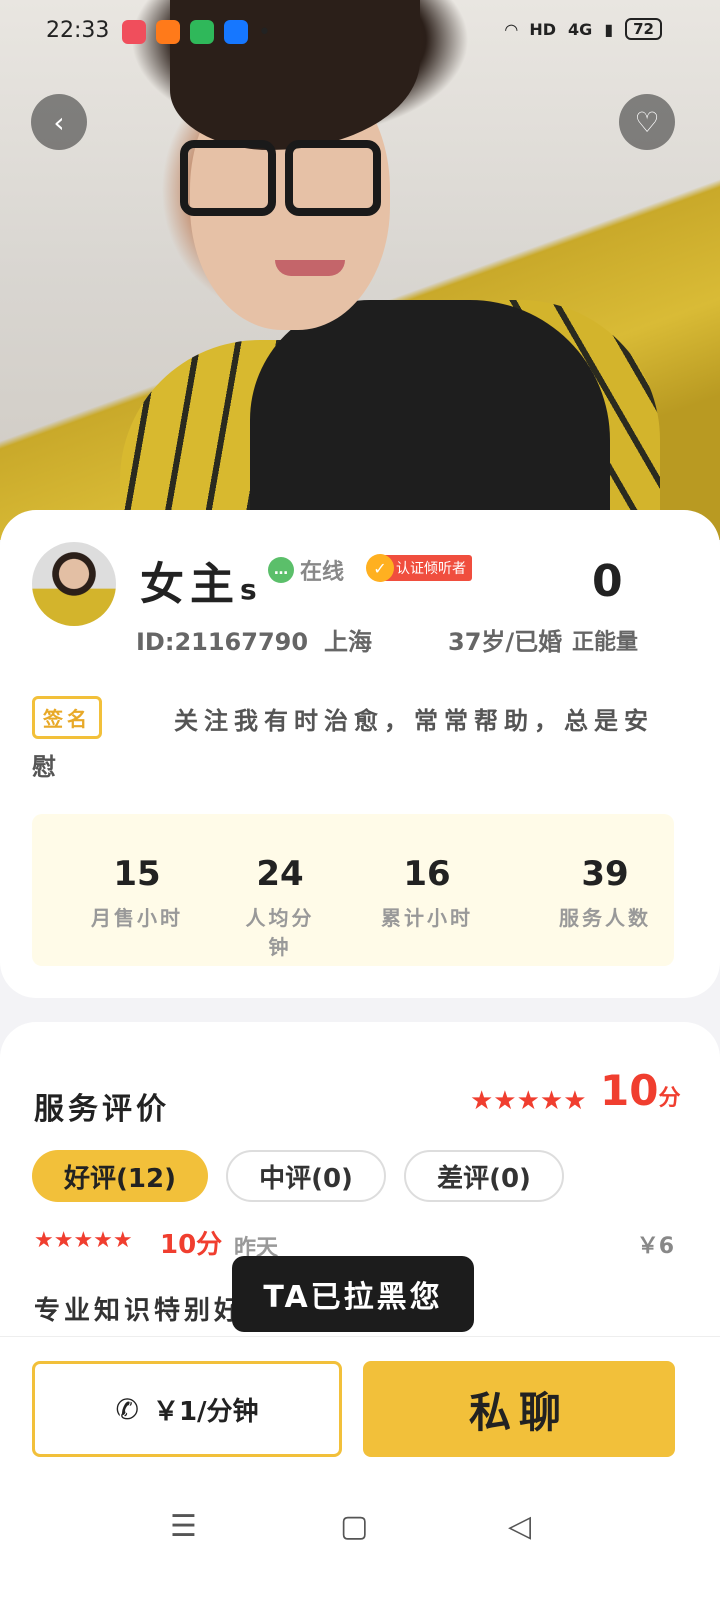 The width and height of the screenshot is (720, 1601). I want to click on stat-value: 24, so click(280, 874).